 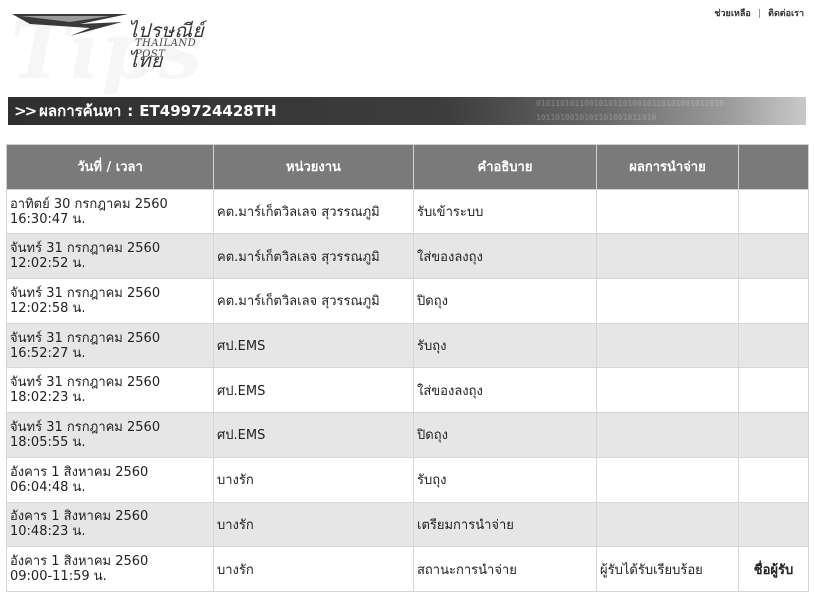 What do you see at coordinates (773, 569) in the screenshot?
I see `recipient-name-link: ชื่อผู้รับ` at bounding box center [773, 569].